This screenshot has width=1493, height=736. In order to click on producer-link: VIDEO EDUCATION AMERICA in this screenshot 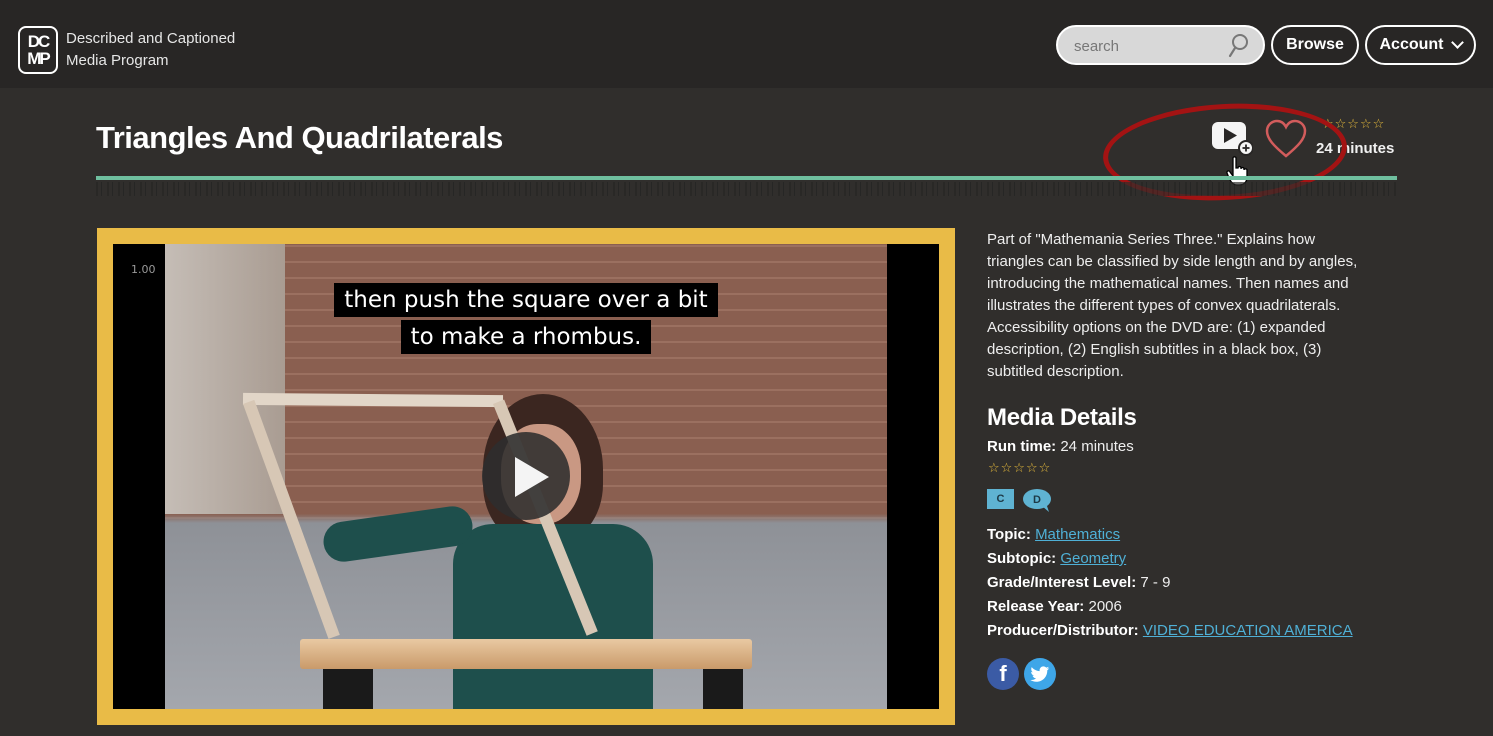, I will do `click(1248, 630)`.